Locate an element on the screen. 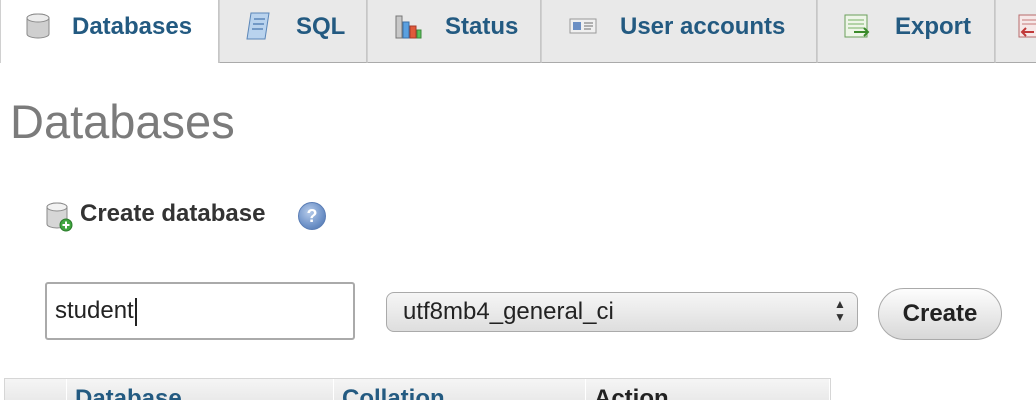 This screenshot has height=400, width=1036. page-title: Databases is located at coordinates (122, 121).